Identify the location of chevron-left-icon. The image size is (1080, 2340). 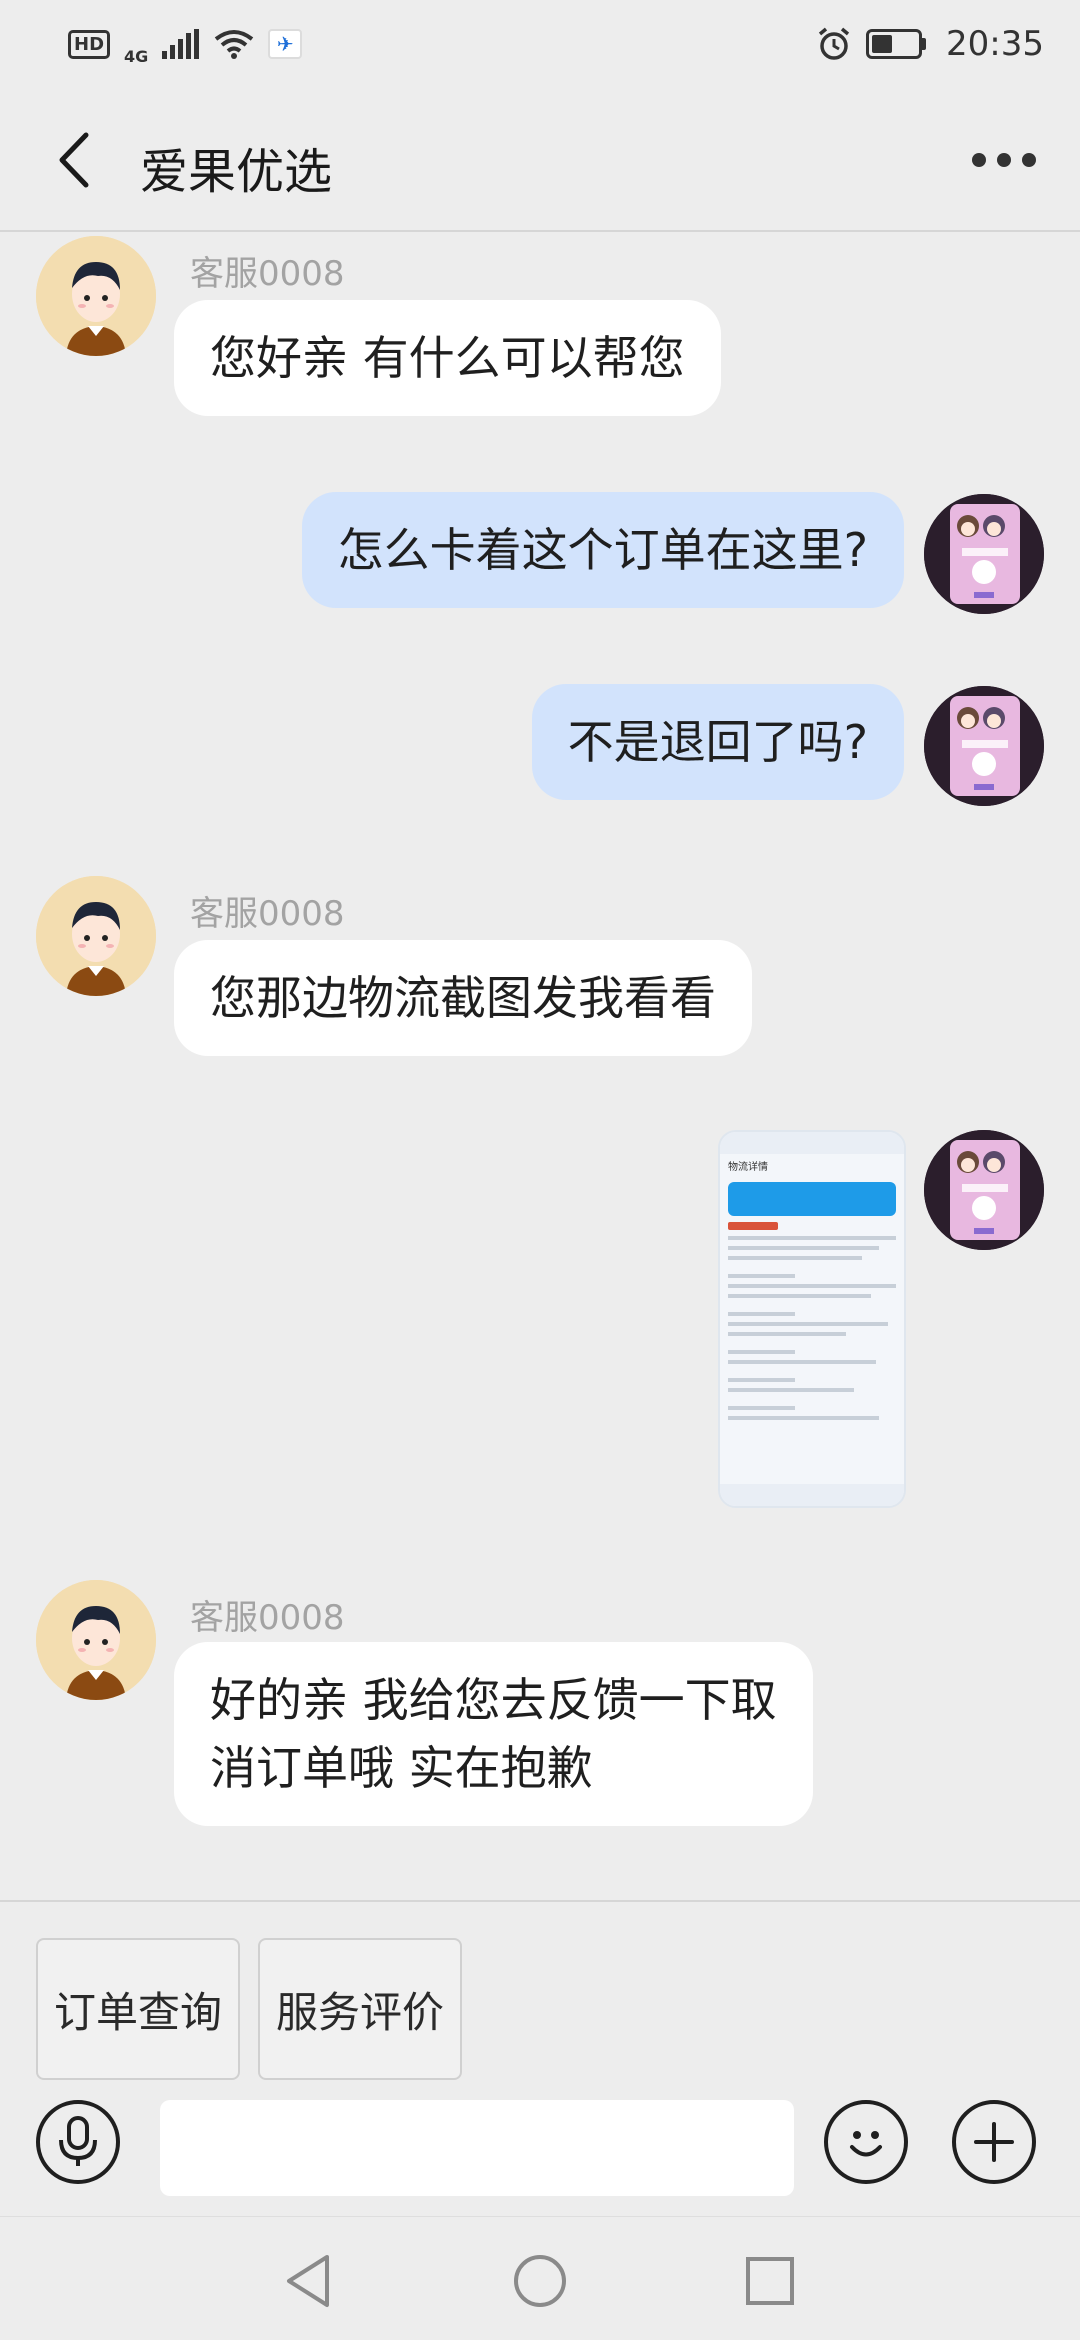
(74, 160).